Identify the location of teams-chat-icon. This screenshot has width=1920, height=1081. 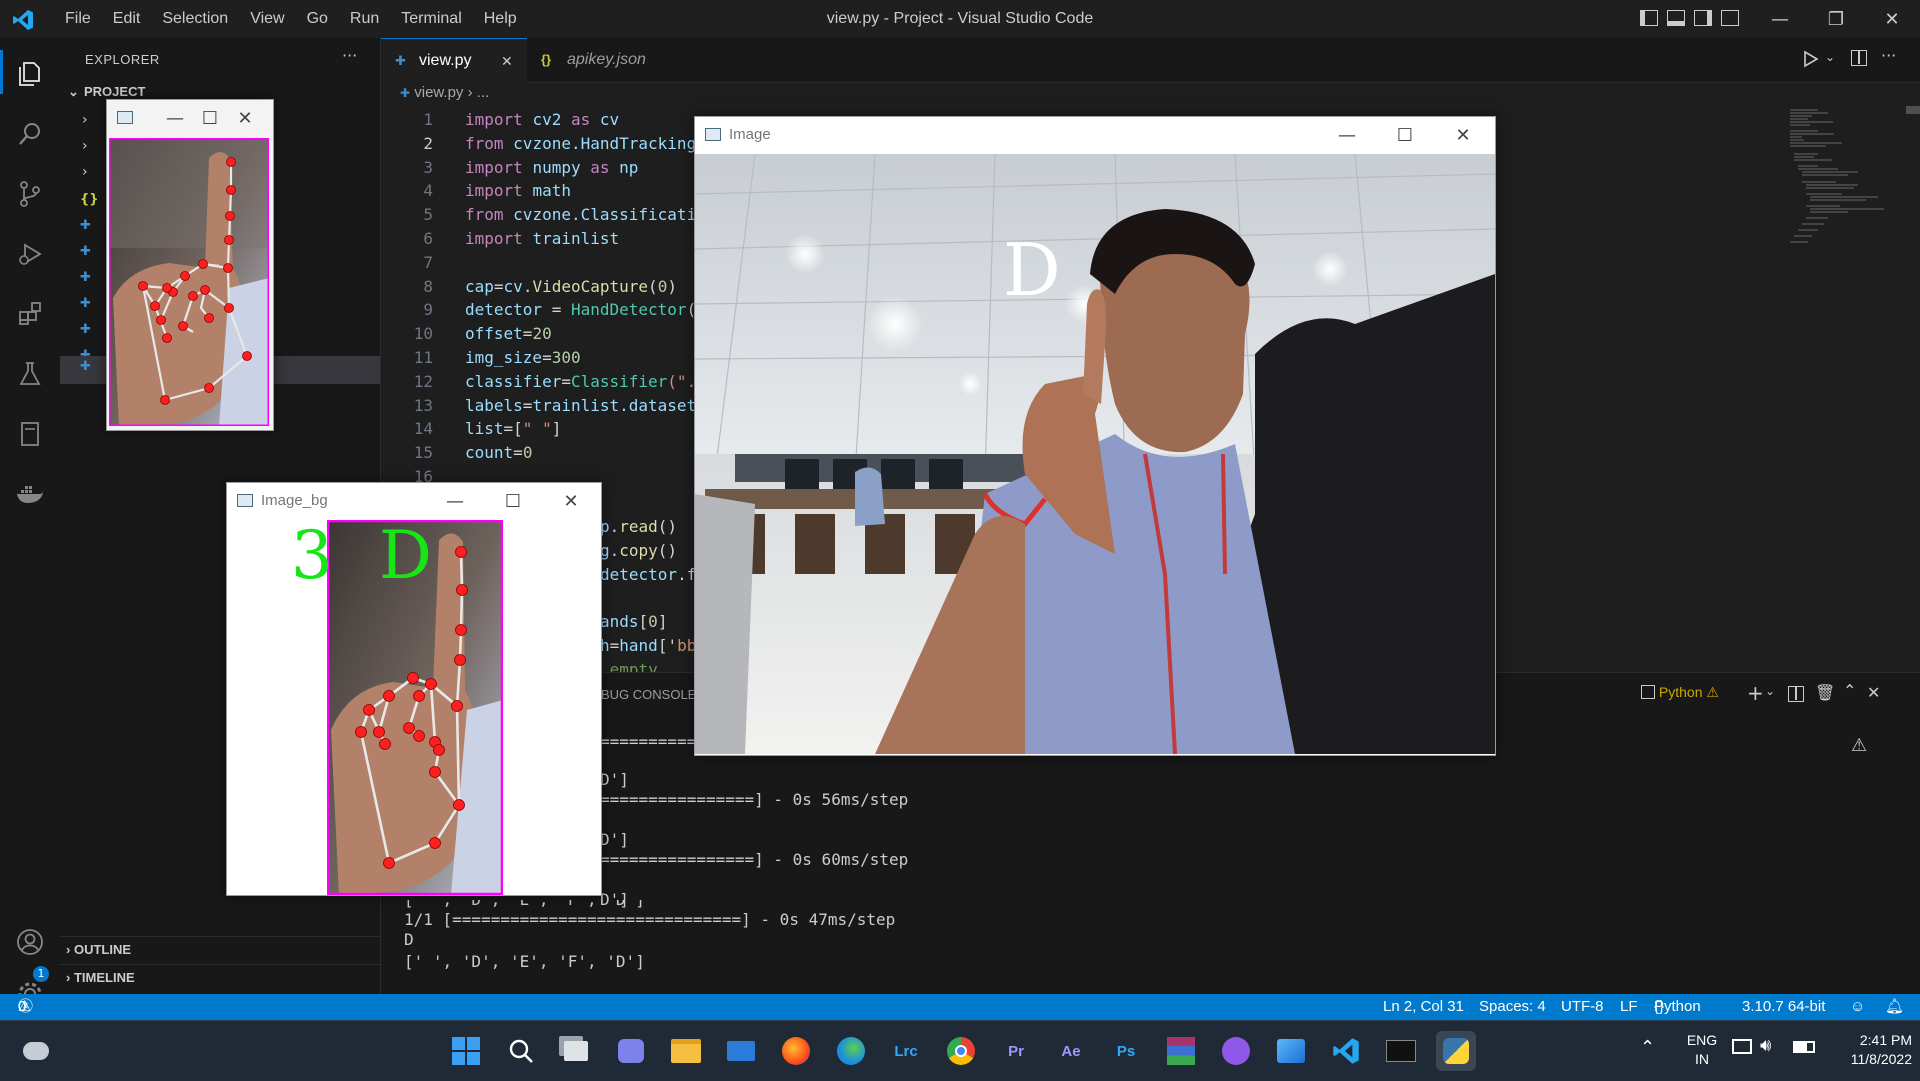
(631, 1051).